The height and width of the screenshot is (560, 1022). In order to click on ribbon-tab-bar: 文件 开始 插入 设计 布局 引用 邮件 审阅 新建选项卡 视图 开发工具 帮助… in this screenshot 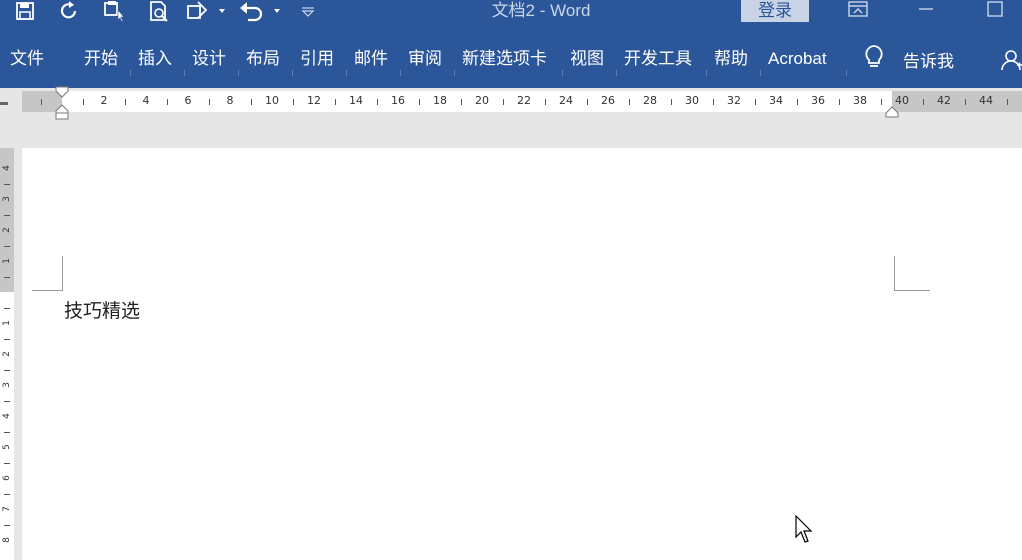, I will do `click(511, 56)`.